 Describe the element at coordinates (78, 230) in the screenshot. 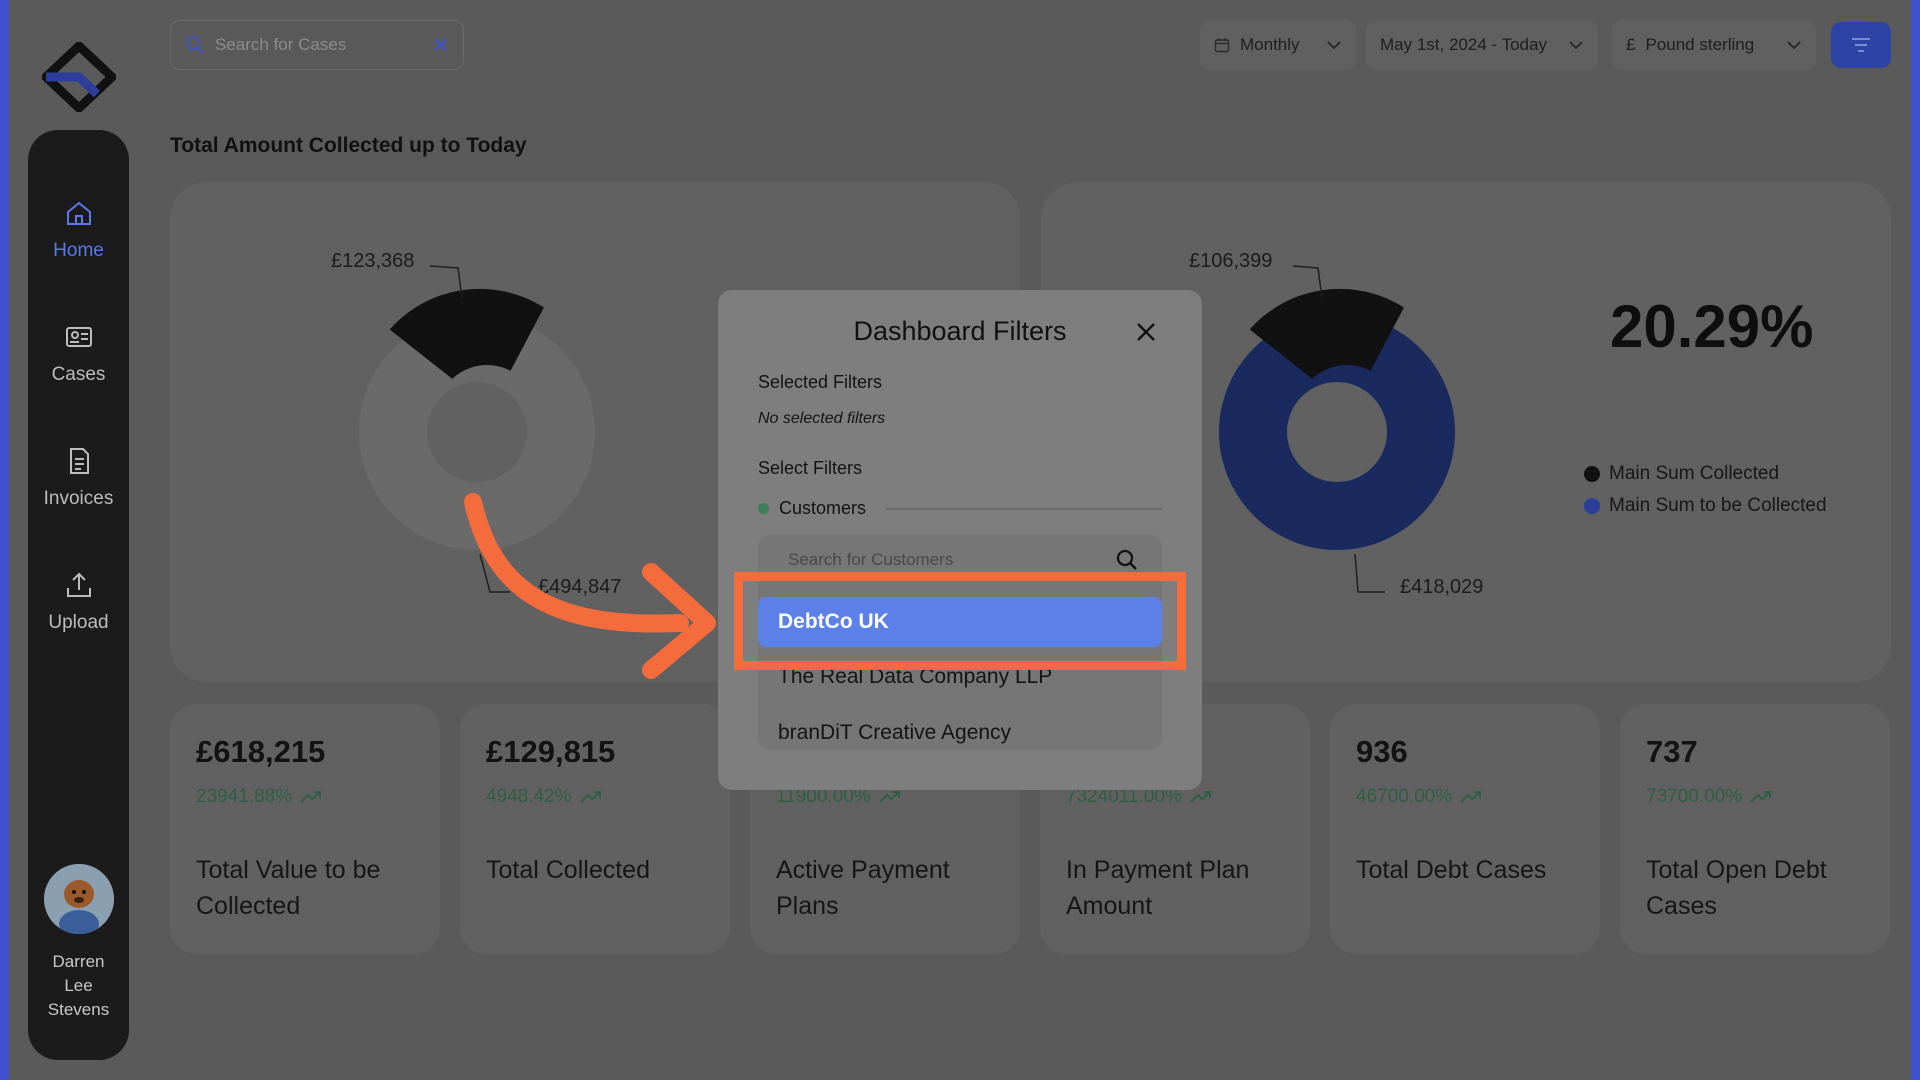

I see `sidebar-item-home: Home` at that location.